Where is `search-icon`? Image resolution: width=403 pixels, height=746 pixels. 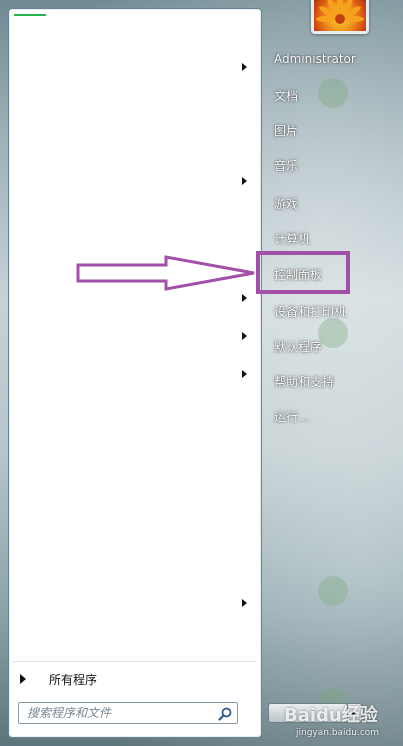 search-icon is located at coordinates (225, 714).